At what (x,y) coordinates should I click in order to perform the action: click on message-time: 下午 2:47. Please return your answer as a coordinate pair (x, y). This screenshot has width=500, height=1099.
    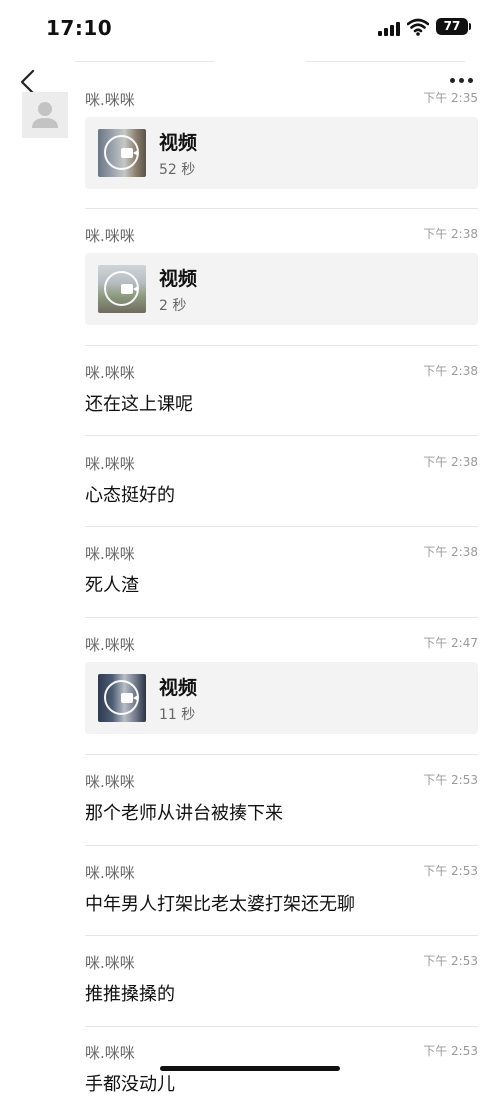
    Looking at the image, I should click on (450, 643).